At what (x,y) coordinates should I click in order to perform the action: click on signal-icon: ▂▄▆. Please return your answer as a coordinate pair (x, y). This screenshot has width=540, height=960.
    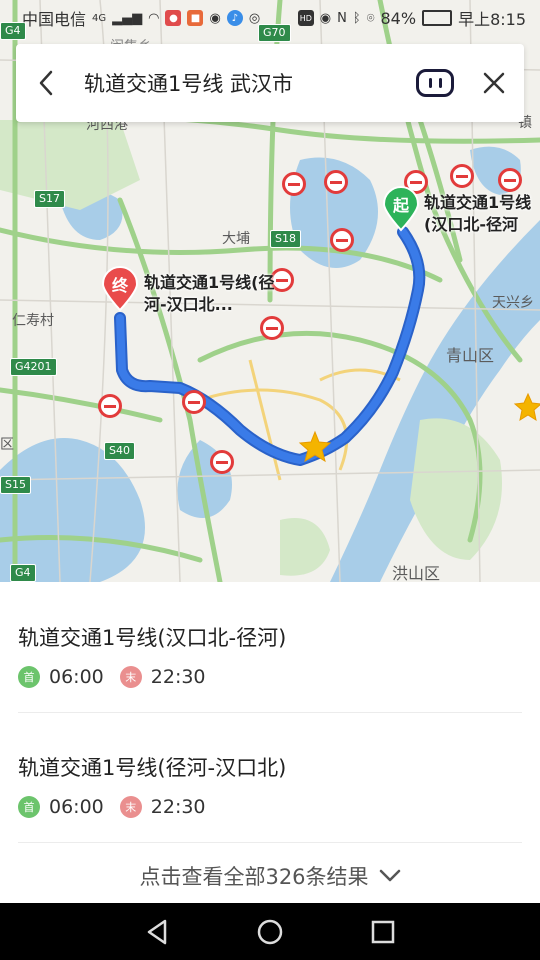
    Looking at the image, I should click on (127, 18).